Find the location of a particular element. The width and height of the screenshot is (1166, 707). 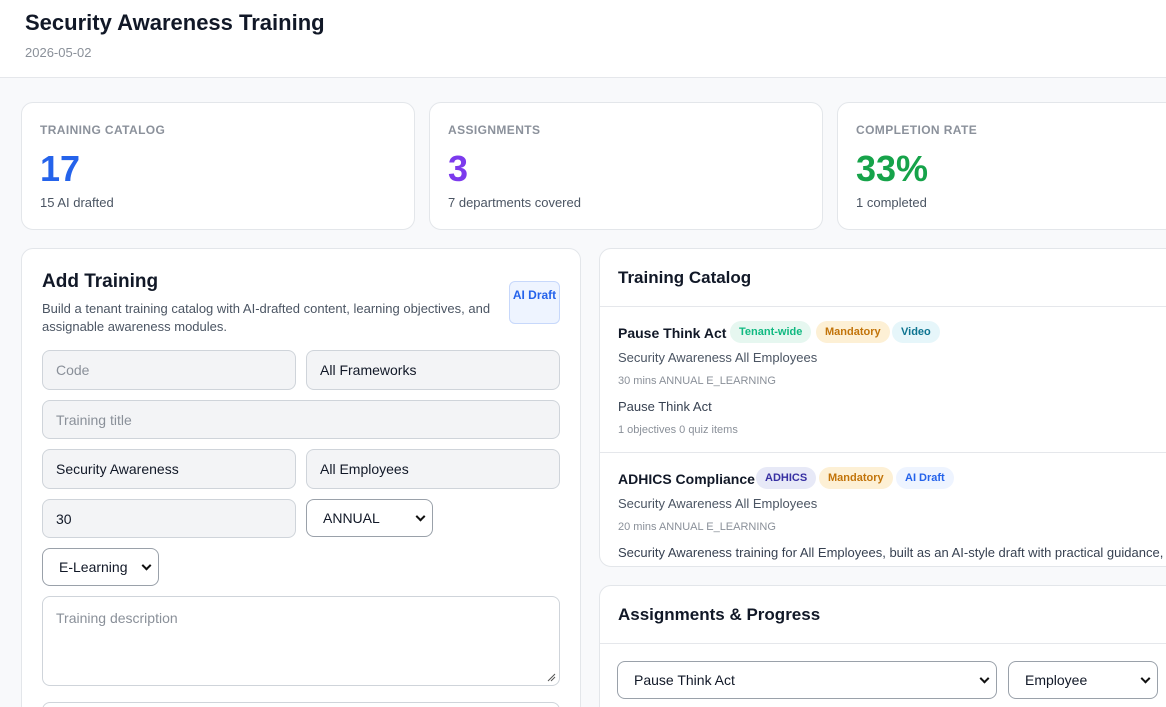

assignee-select-value: Employee is located at coordinates (1056, 680).